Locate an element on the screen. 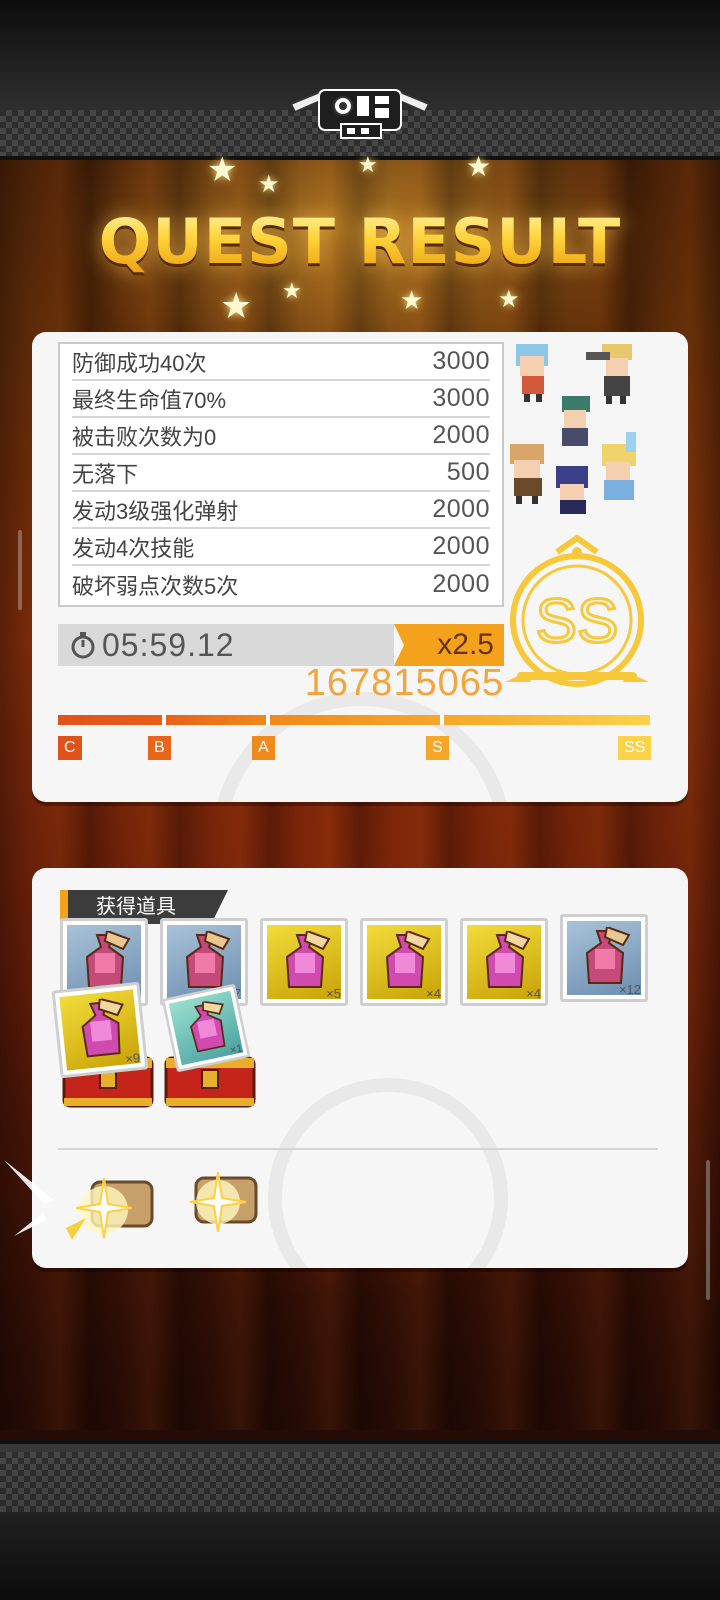  item-card: ×5 is located at coordinates (304, 962).